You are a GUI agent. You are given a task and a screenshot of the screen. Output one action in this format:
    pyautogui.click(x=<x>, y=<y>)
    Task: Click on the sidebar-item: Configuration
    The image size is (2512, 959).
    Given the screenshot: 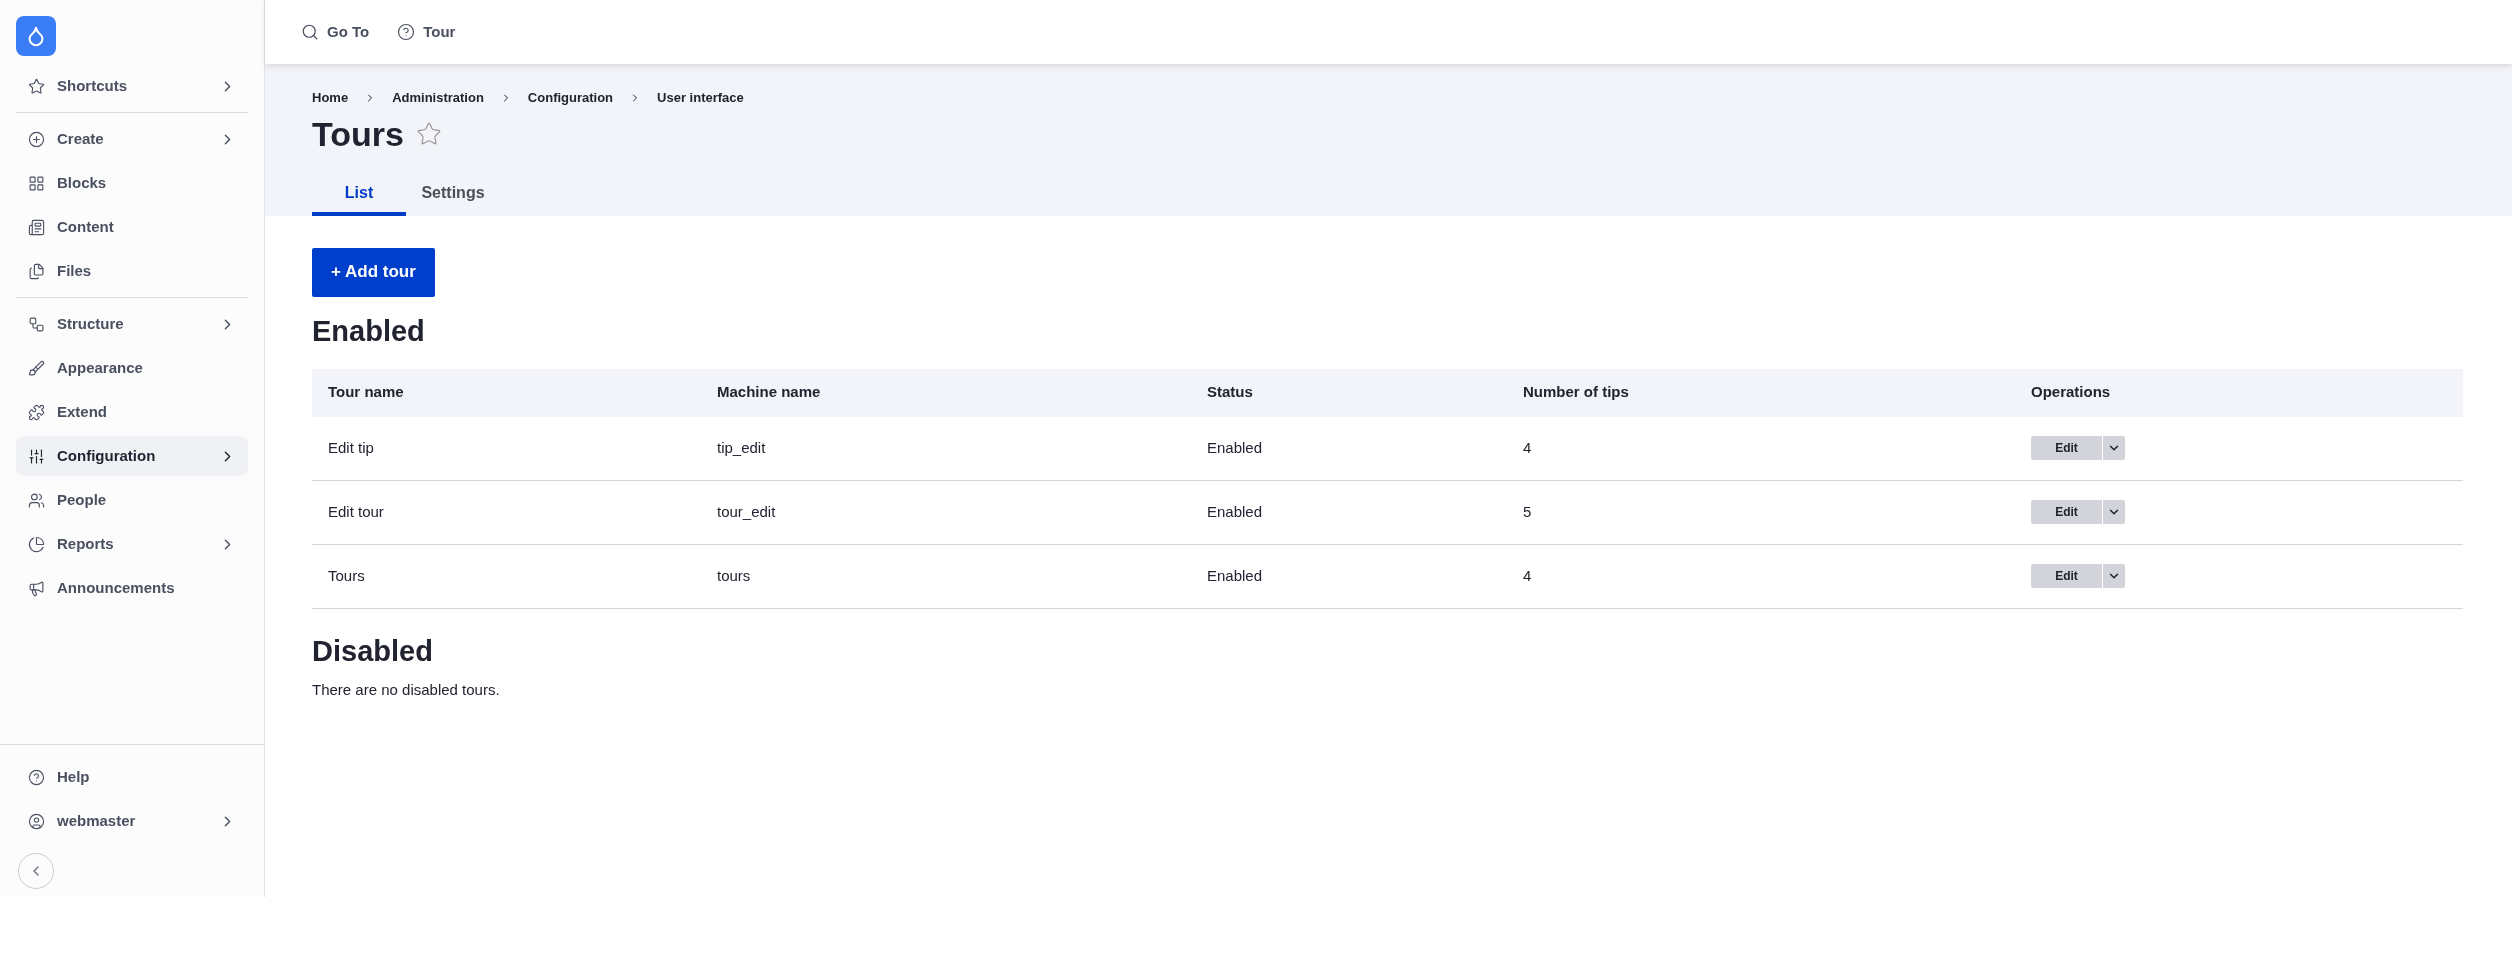 What is the action you would take?
    pyautogui.click(x=132, y=456)
    